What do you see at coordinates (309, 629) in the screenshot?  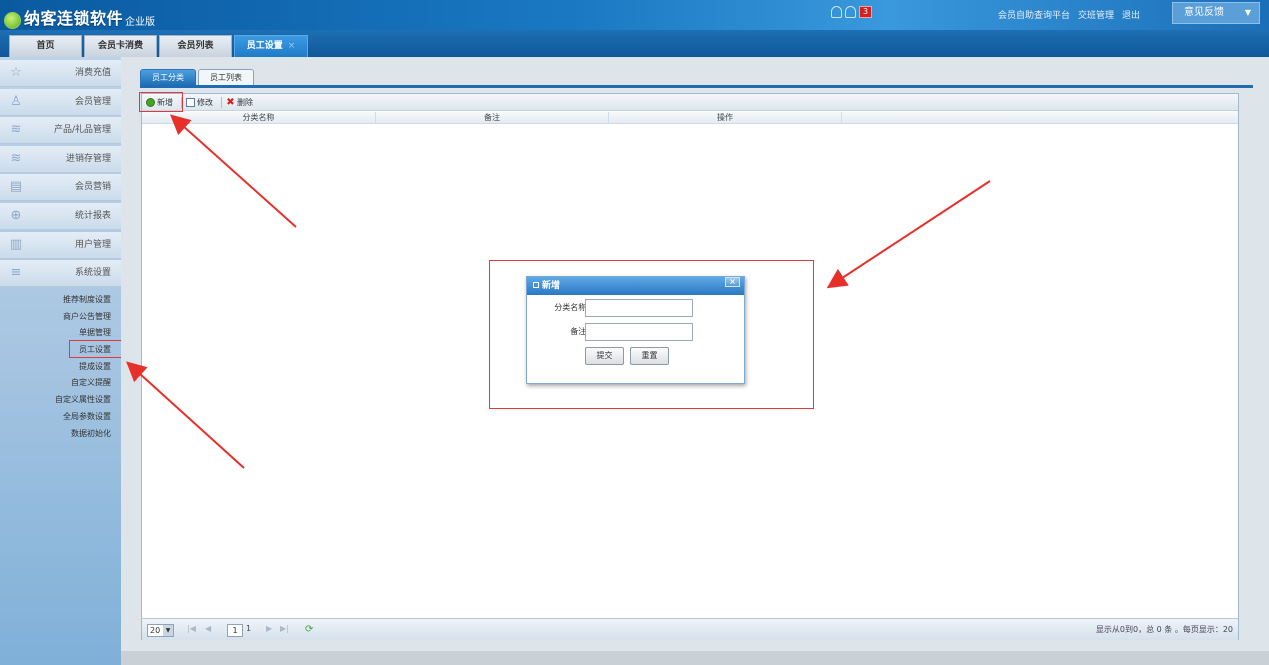 I see `refresh-icon: ⟳` at bounding box center [309, 629].